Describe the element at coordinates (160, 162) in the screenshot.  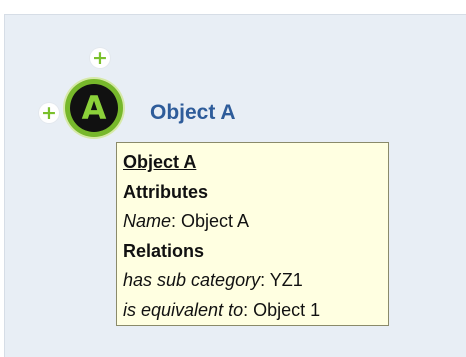
I see `tooltip-title: Object A` at that location.